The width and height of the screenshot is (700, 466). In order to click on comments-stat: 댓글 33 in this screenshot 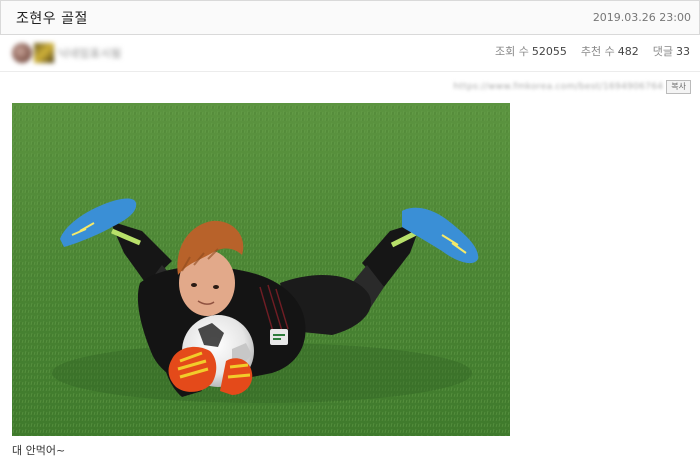, I will do `click(671, 51)`.